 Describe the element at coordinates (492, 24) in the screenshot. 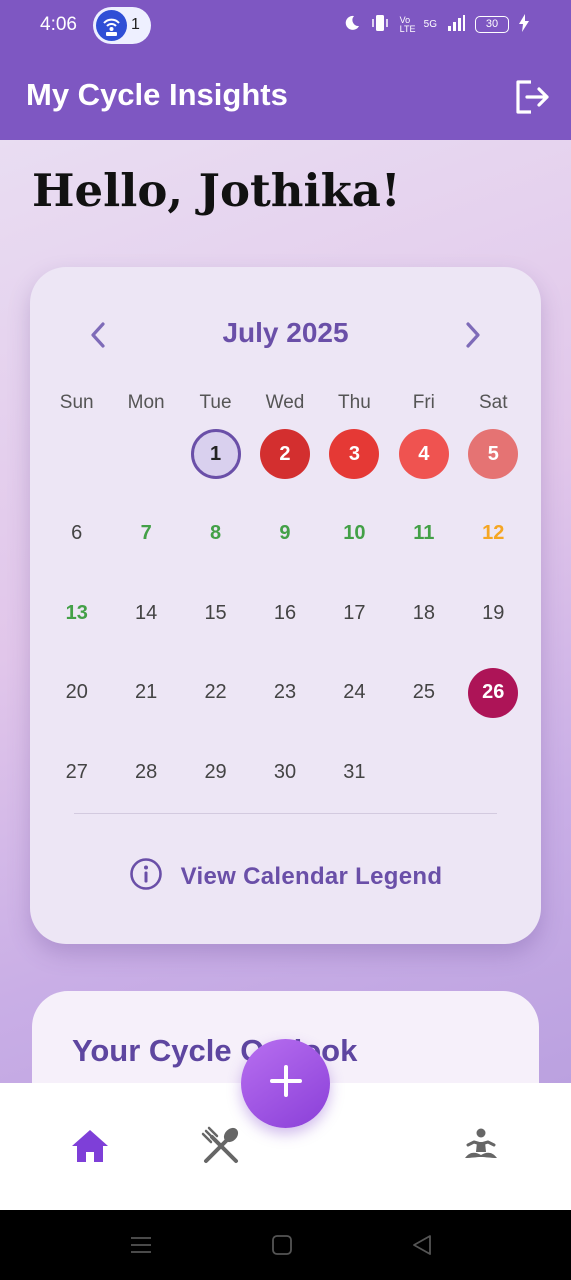

I see `battery-icon: 30` at that location.